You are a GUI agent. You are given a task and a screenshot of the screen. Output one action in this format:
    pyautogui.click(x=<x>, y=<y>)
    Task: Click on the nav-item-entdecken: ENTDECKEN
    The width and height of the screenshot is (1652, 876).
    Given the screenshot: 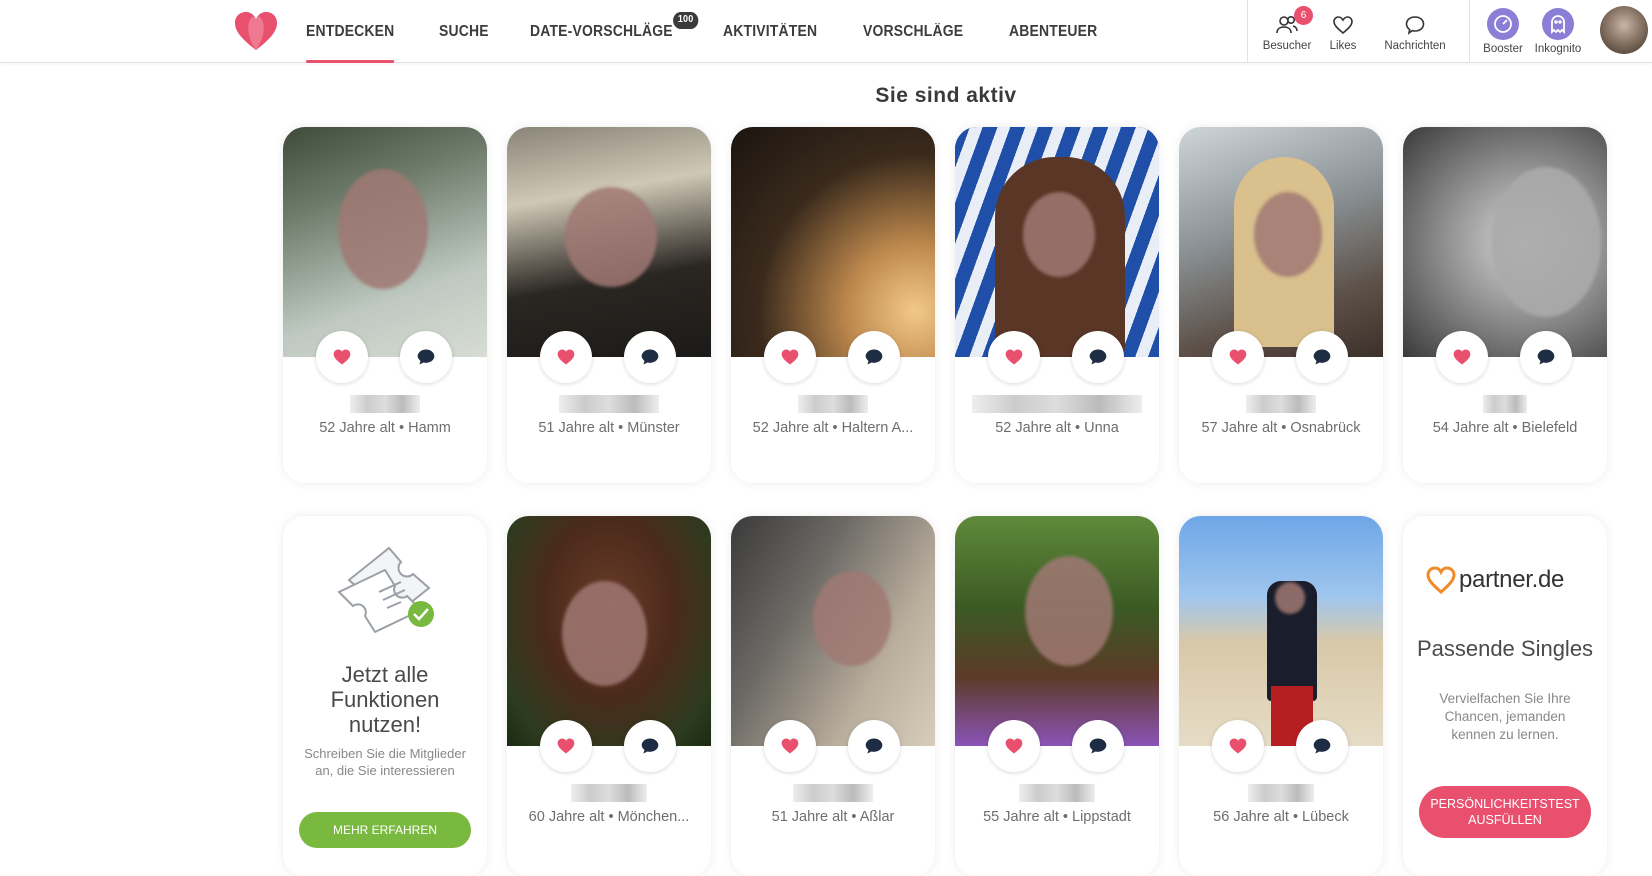 What is the action you would take?
    pyautogui.click(x=350, y=31)
    